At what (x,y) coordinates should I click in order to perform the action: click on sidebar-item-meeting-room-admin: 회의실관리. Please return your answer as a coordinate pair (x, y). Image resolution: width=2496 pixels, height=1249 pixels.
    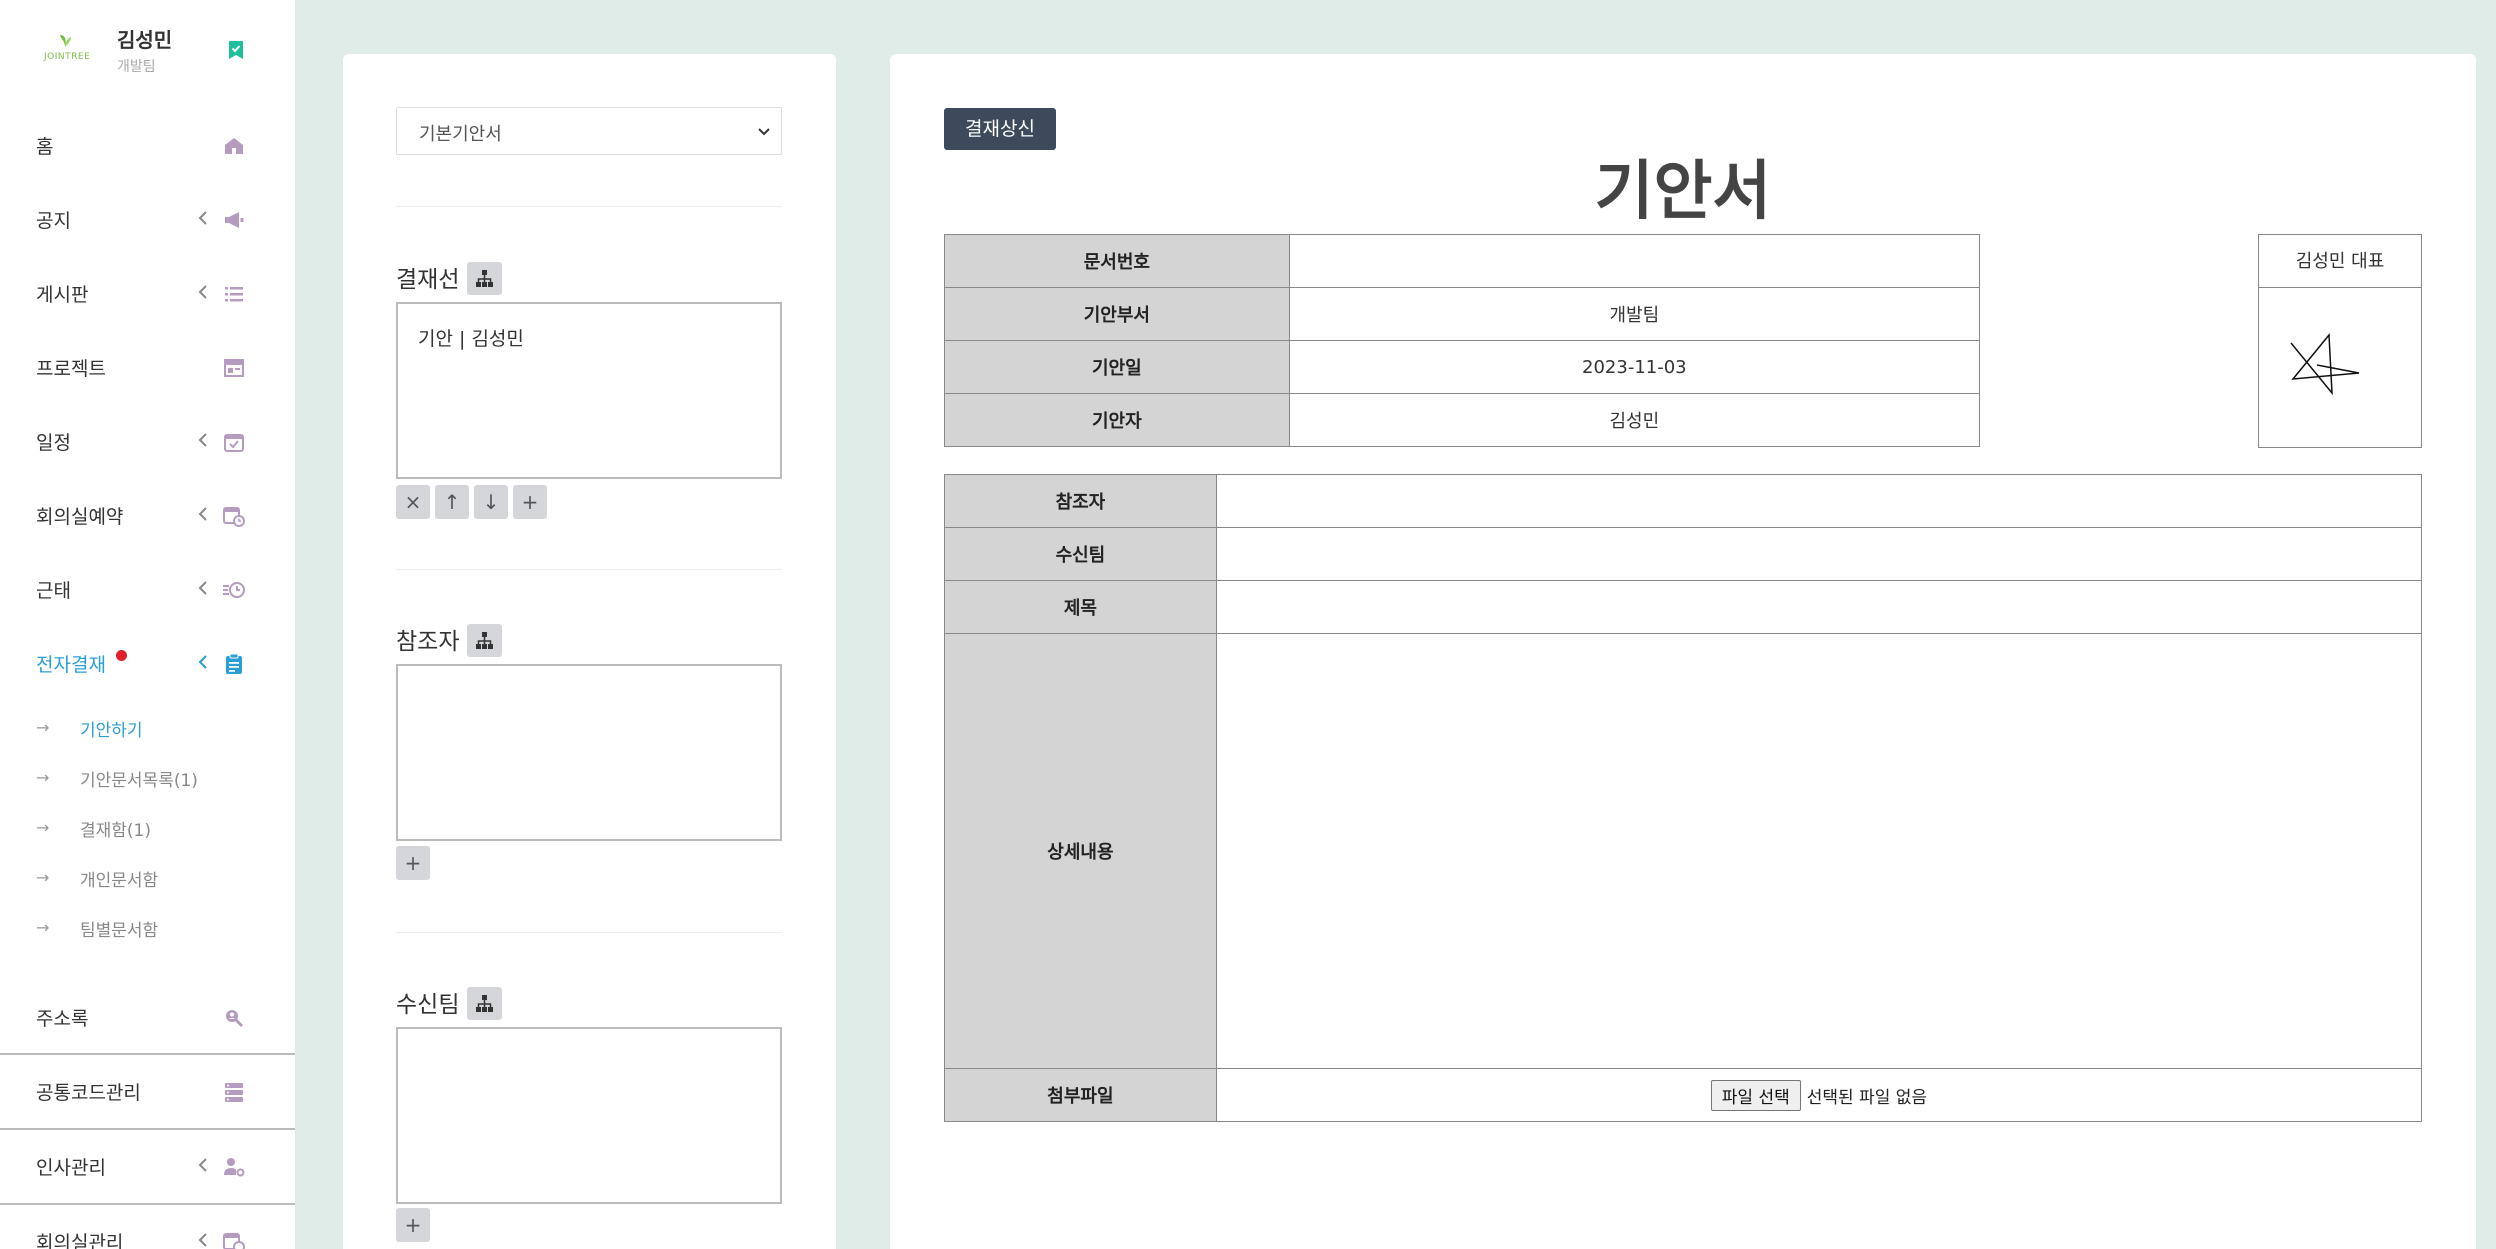
    Looking at the image, I should click on (147, 1226).